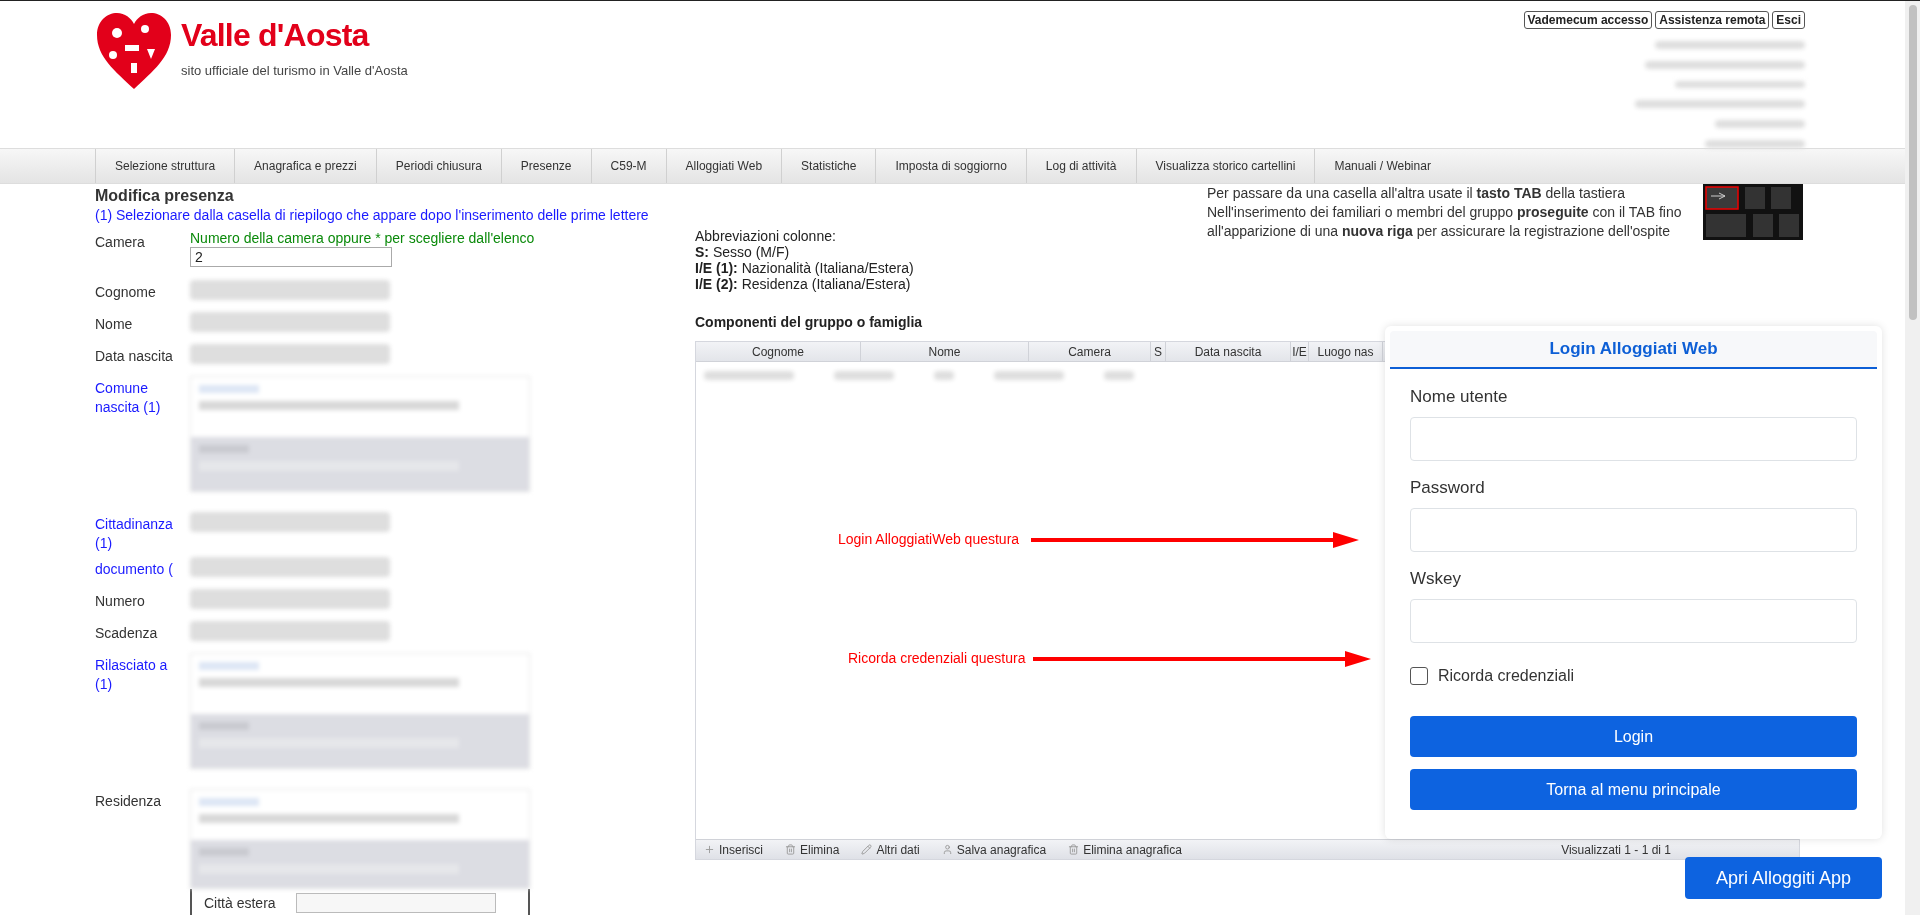 Image resolution: width=1920 pixels, height=915 pixels. Describe the element at coordinates (134, 356) in the screenshot. I see `field-label: Data nascita` at that location.